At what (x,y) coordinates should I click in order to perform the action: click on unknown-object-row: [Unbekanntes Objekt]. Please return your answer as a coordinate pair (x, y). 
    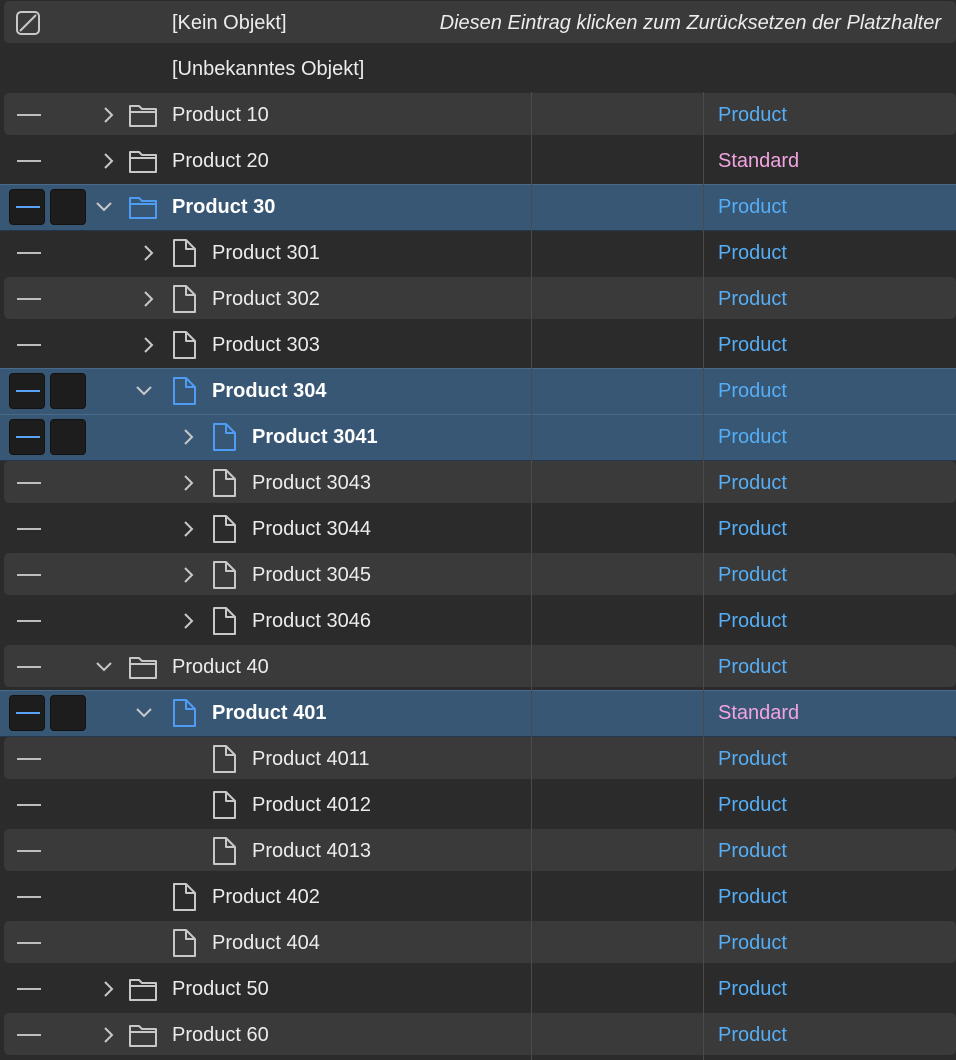
    Looking at the image, I should click on (478, 69).